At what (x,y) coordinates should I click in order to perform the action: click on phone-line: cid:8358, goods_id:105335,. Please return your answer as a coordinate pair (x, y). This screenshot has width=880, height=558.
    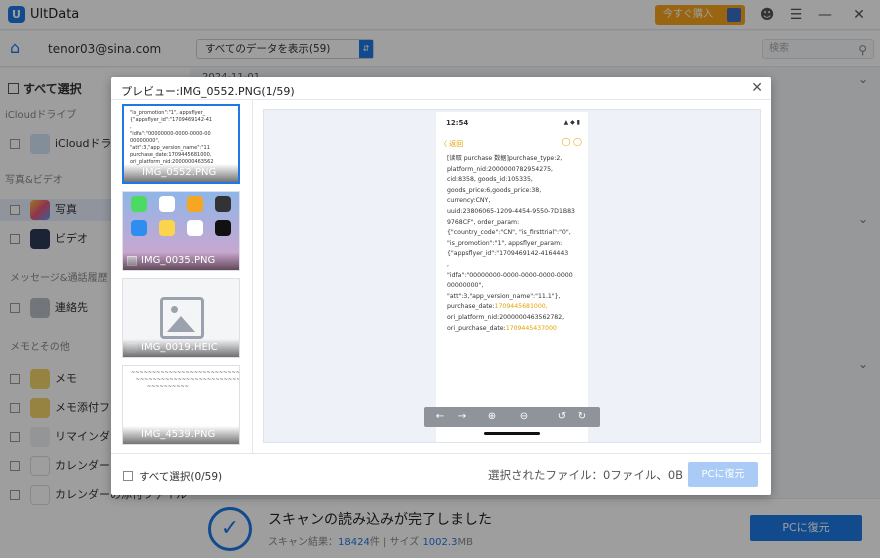
    Looking at the image, I should click on (490, 180).